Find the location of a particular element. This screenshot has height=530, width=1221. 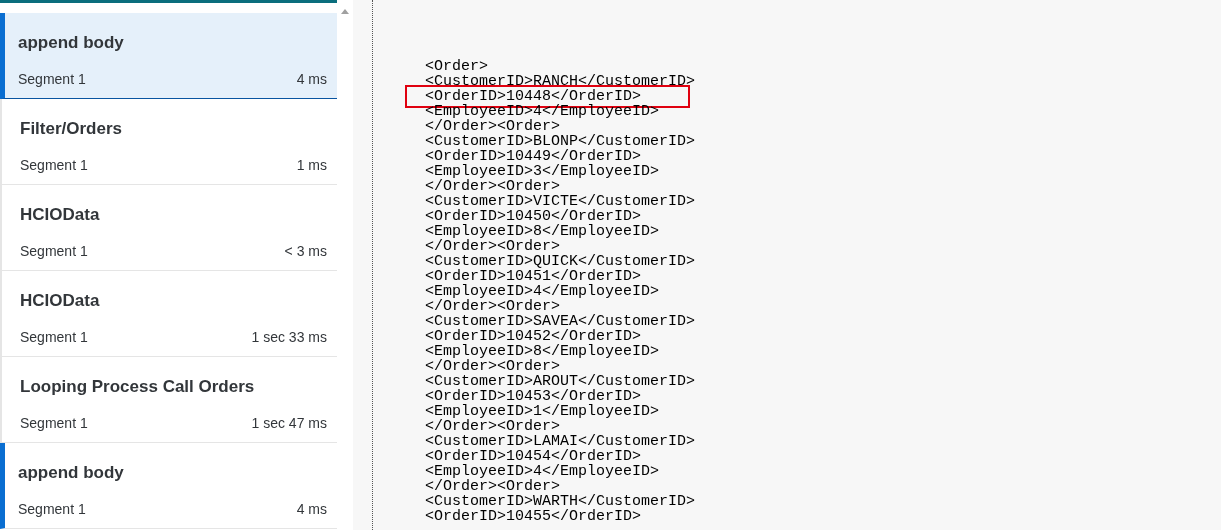

code-line: <EmployeeID>1</EmployeeID> is located at coordinates (542, 411).